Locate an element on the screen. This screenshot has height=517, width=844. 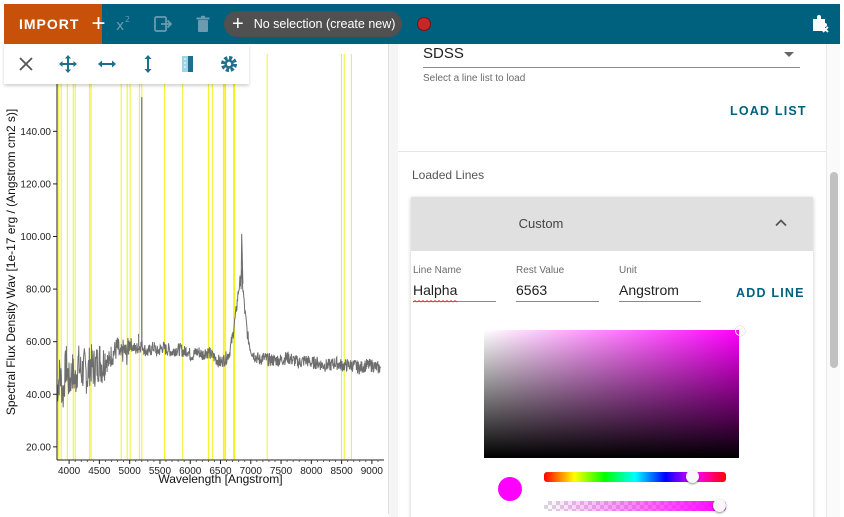
unit-input is located at coordinates (660, 290).